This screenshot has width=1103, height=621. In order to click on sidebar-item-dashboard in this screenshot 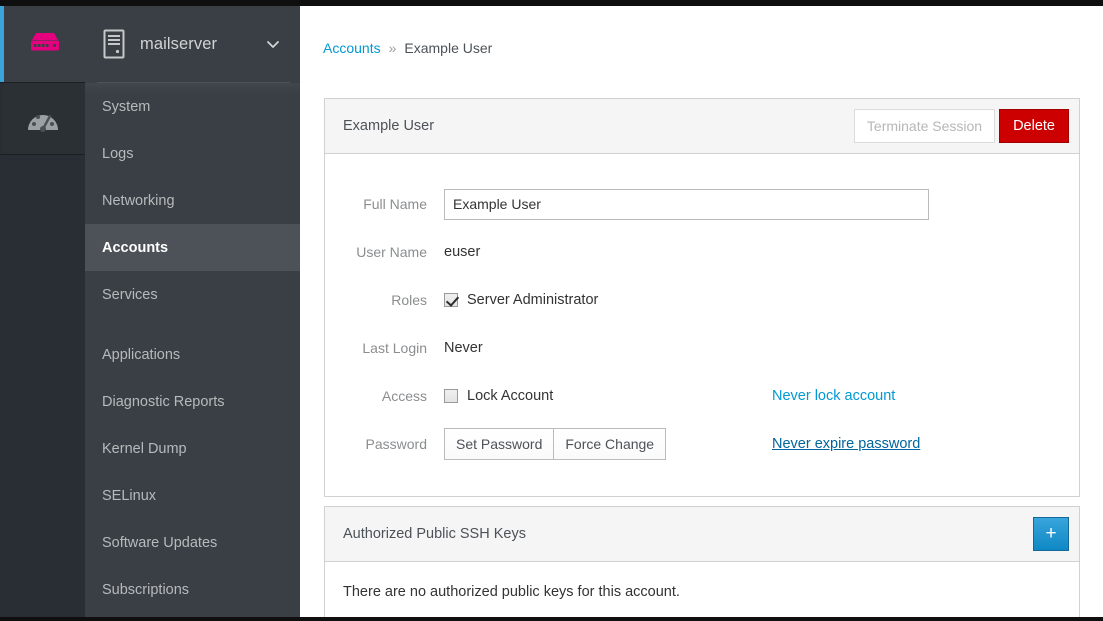, I will do `click(42, 119)`.